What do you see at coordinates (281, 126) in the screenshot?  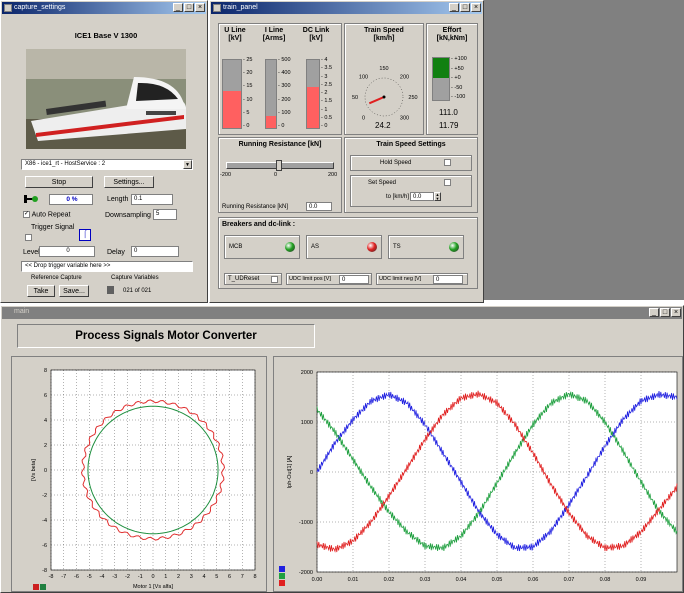 I see `tick-label: - 0` at bounding box center [281, 126].